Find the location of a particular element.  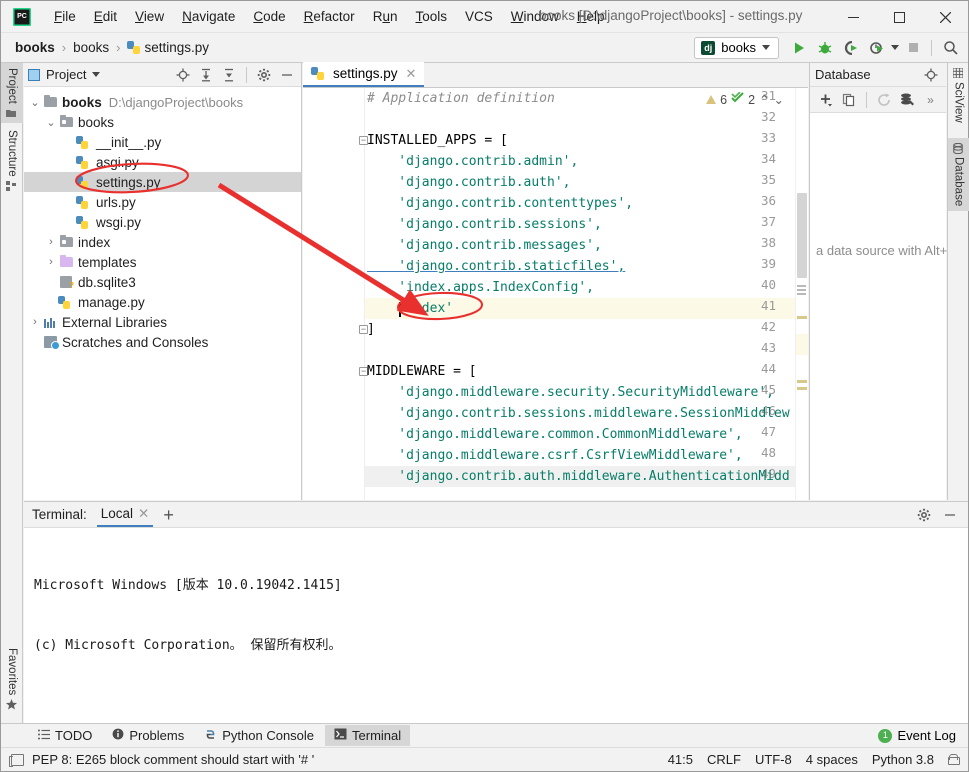

sidebar-item-database: Database is located at coordinates (958, 175).